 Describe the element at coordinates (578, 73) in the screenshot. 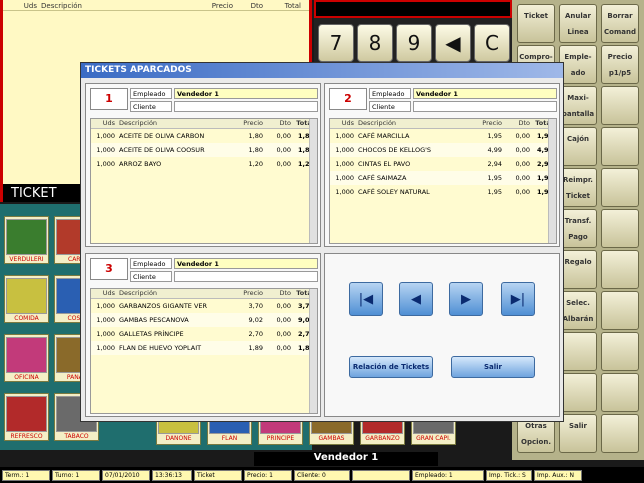

I see `function-button-line2: ado` at that location.